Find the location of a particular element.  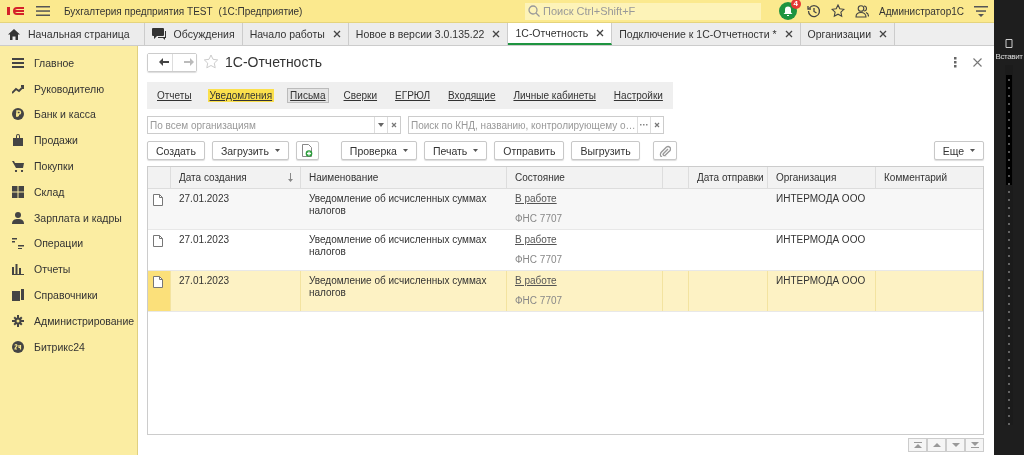

scroll-top-icon is located at coordinates (917, 445).